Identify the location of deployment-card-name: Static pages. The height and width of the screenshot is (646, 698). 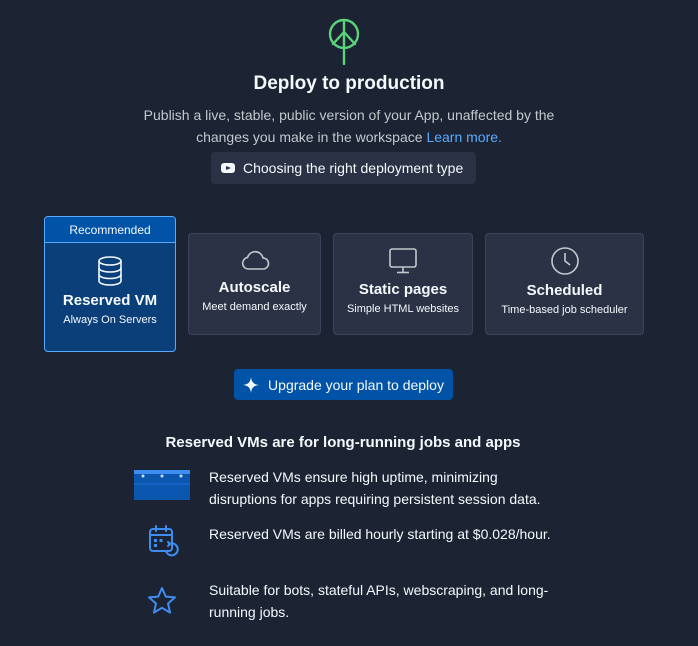
(403, 289).